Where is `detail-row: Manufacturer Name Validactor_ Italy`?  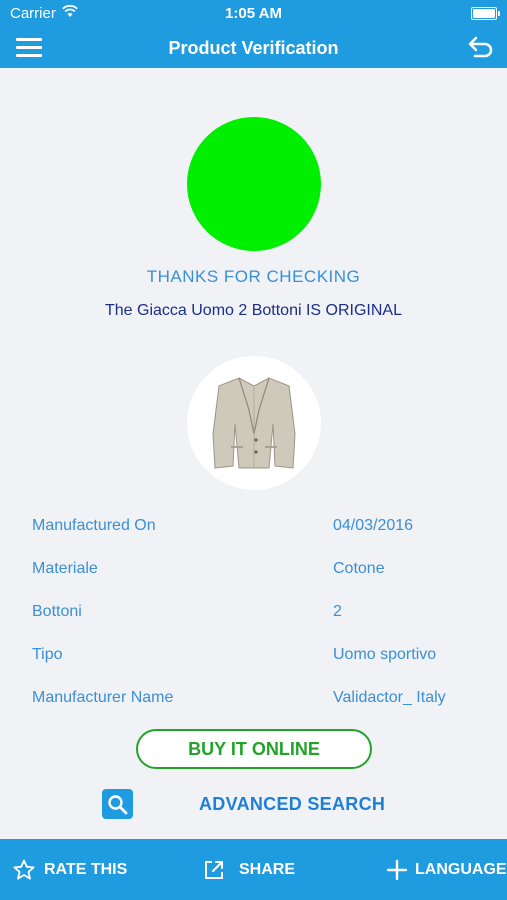 detail-row: Manufacturer Name Validactor_ Italy is located at coordinates (252, 710).